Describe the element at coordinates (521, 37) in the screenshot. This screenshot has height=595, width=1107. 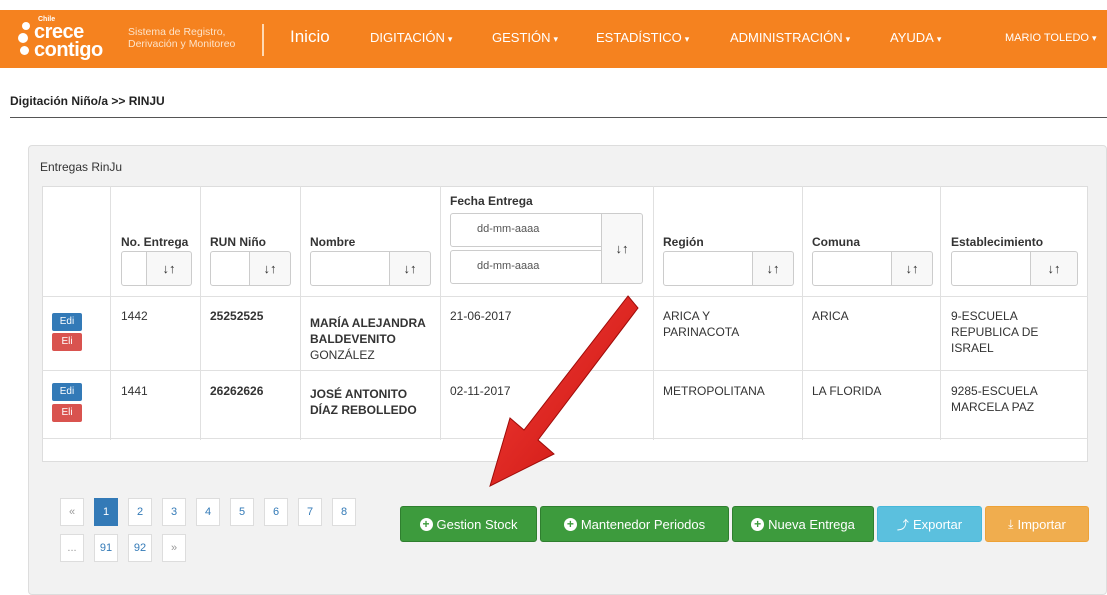
I see `nav-gestion-label: GESTIÓN` at that location.